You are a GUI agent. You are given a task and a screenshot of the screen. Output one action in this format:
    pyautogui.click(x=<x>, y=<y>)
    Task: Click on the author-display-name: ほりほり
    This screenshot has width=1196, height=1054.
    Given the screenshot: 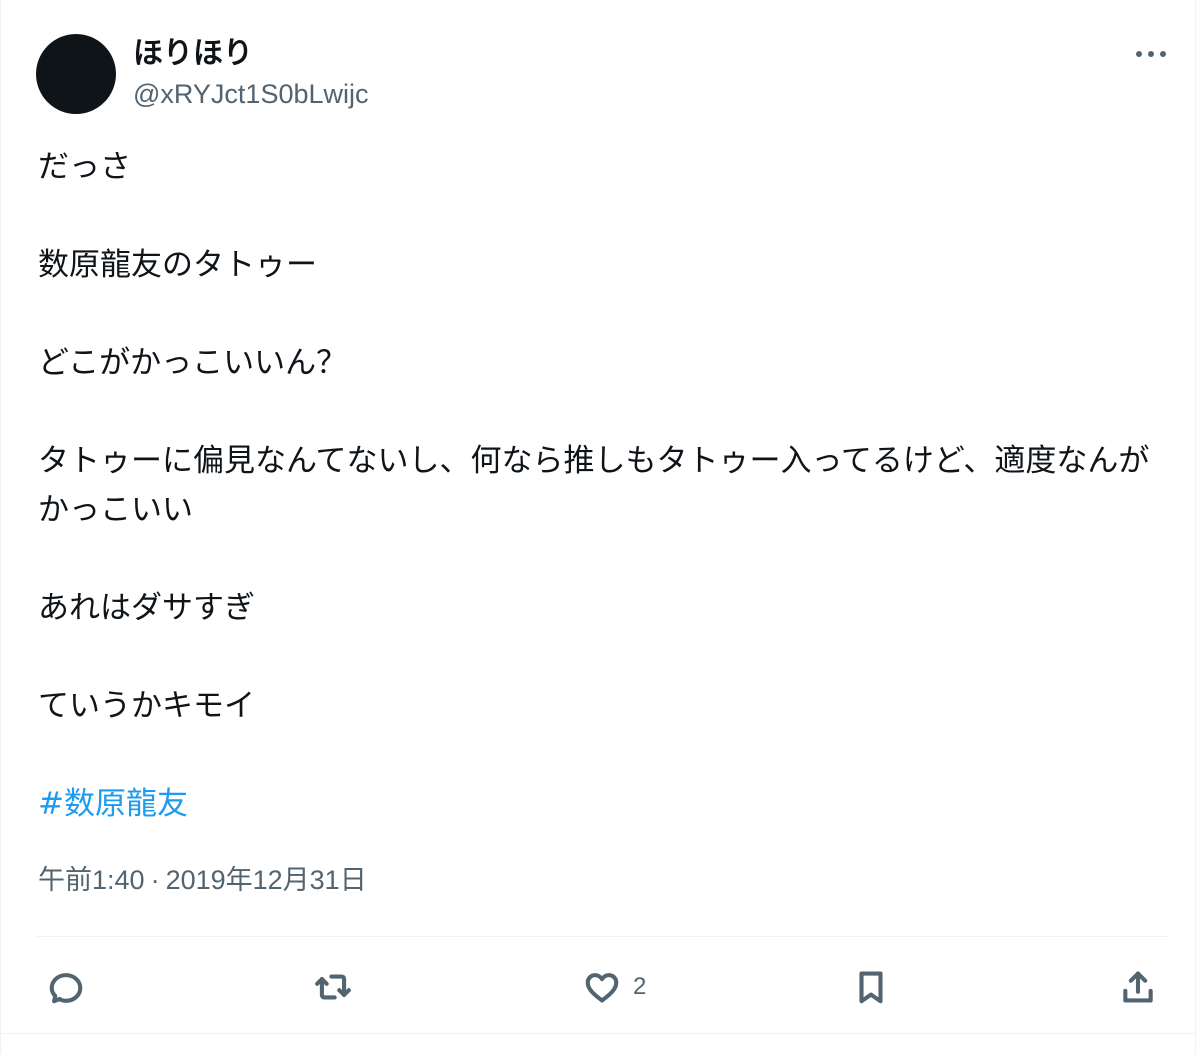 What is the action you would take?
    pyautogui.click(x=193, y=54)
    